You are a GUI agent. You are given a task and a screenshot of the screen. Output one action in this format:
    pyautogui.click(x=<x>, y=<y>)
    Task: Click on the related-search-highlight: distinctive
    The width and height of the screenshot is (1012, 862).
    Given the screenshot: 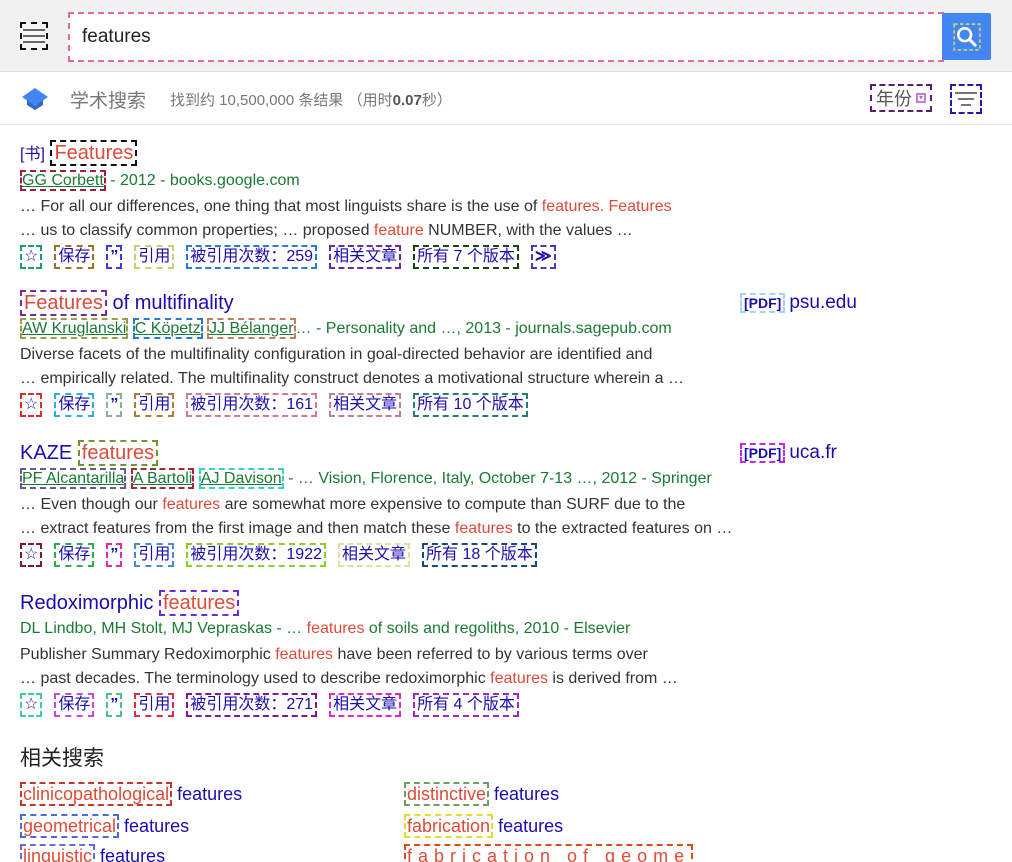 What is the action you would take?
    pyautogui.click(x=447, y=794)
    